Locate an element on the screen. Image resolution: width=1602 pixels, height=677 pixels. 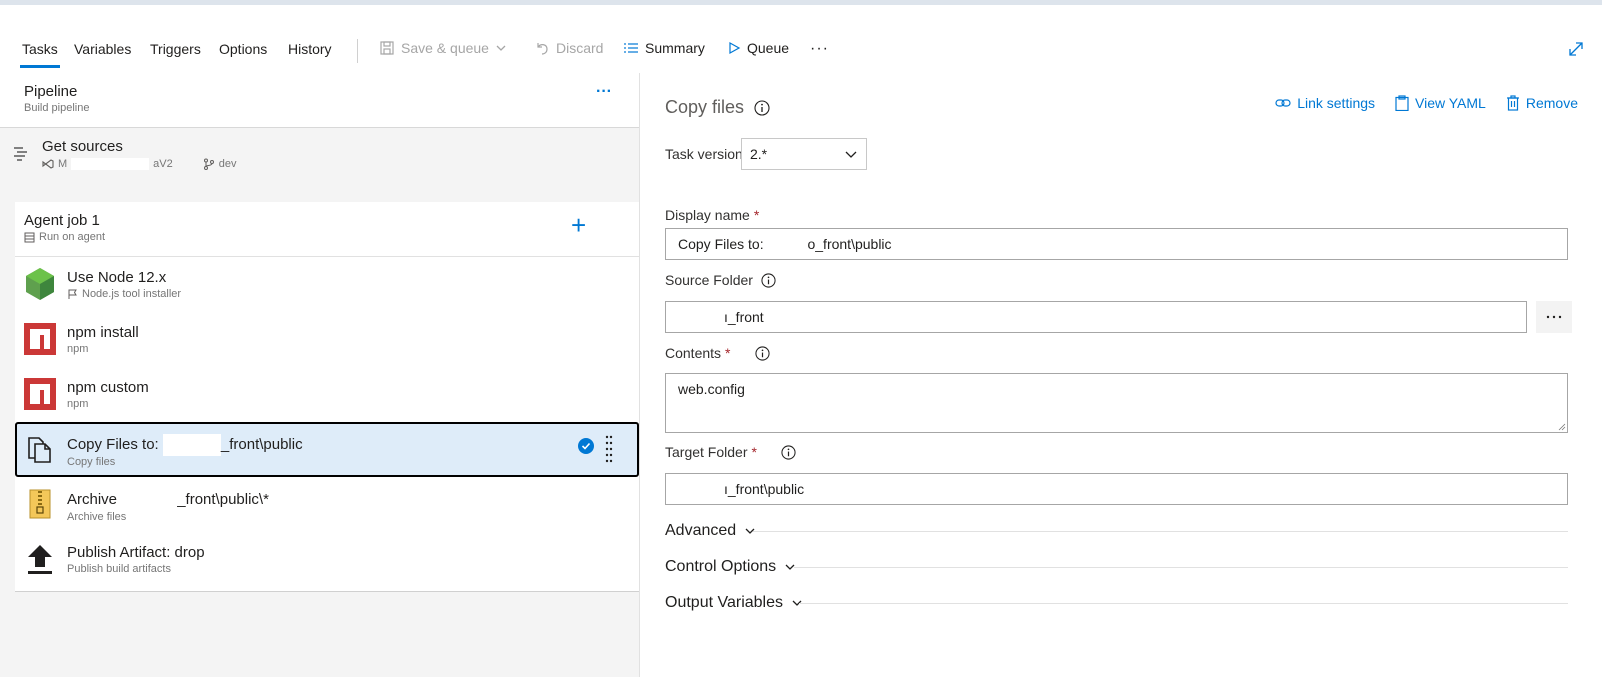
section-label: Output Variables is located at coordinates (724, 602).